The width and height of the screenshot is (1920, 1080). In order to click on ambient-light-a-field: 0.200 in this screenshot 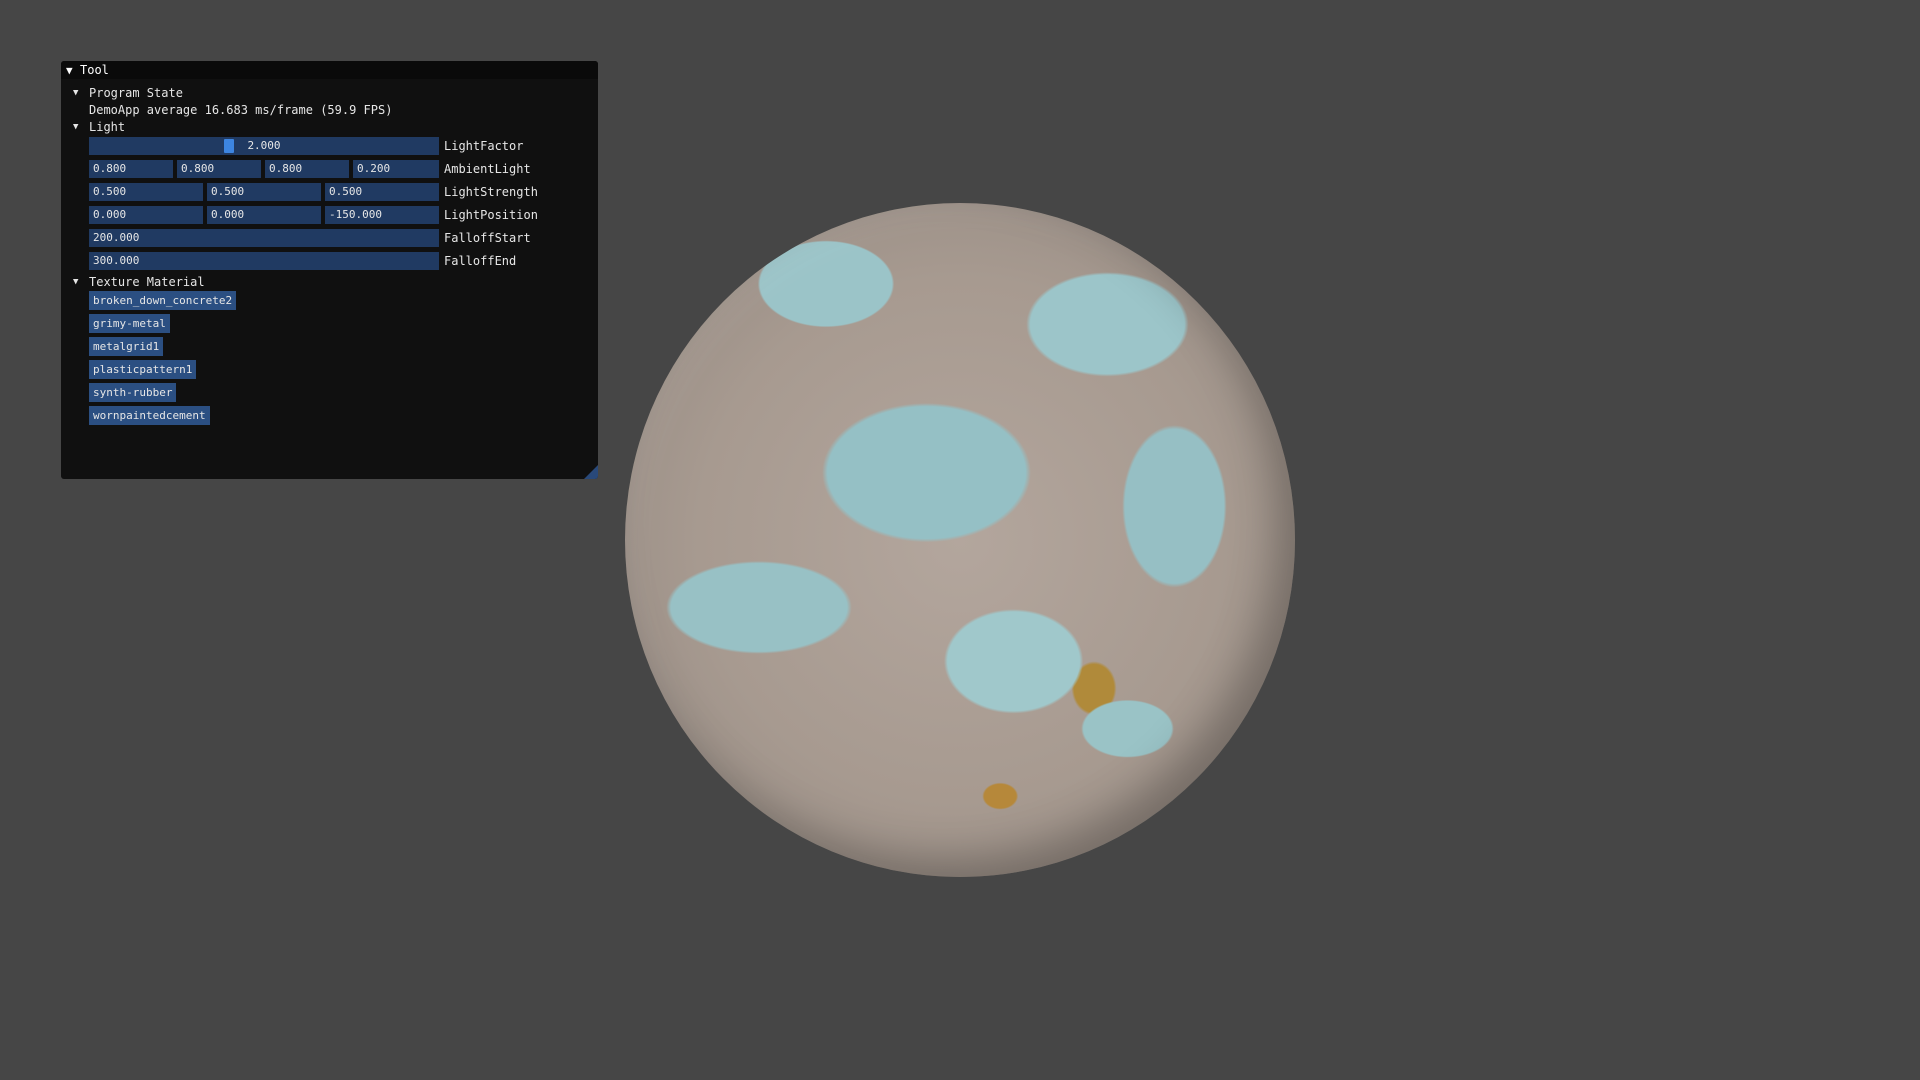, I will do `click(396, 169)`.